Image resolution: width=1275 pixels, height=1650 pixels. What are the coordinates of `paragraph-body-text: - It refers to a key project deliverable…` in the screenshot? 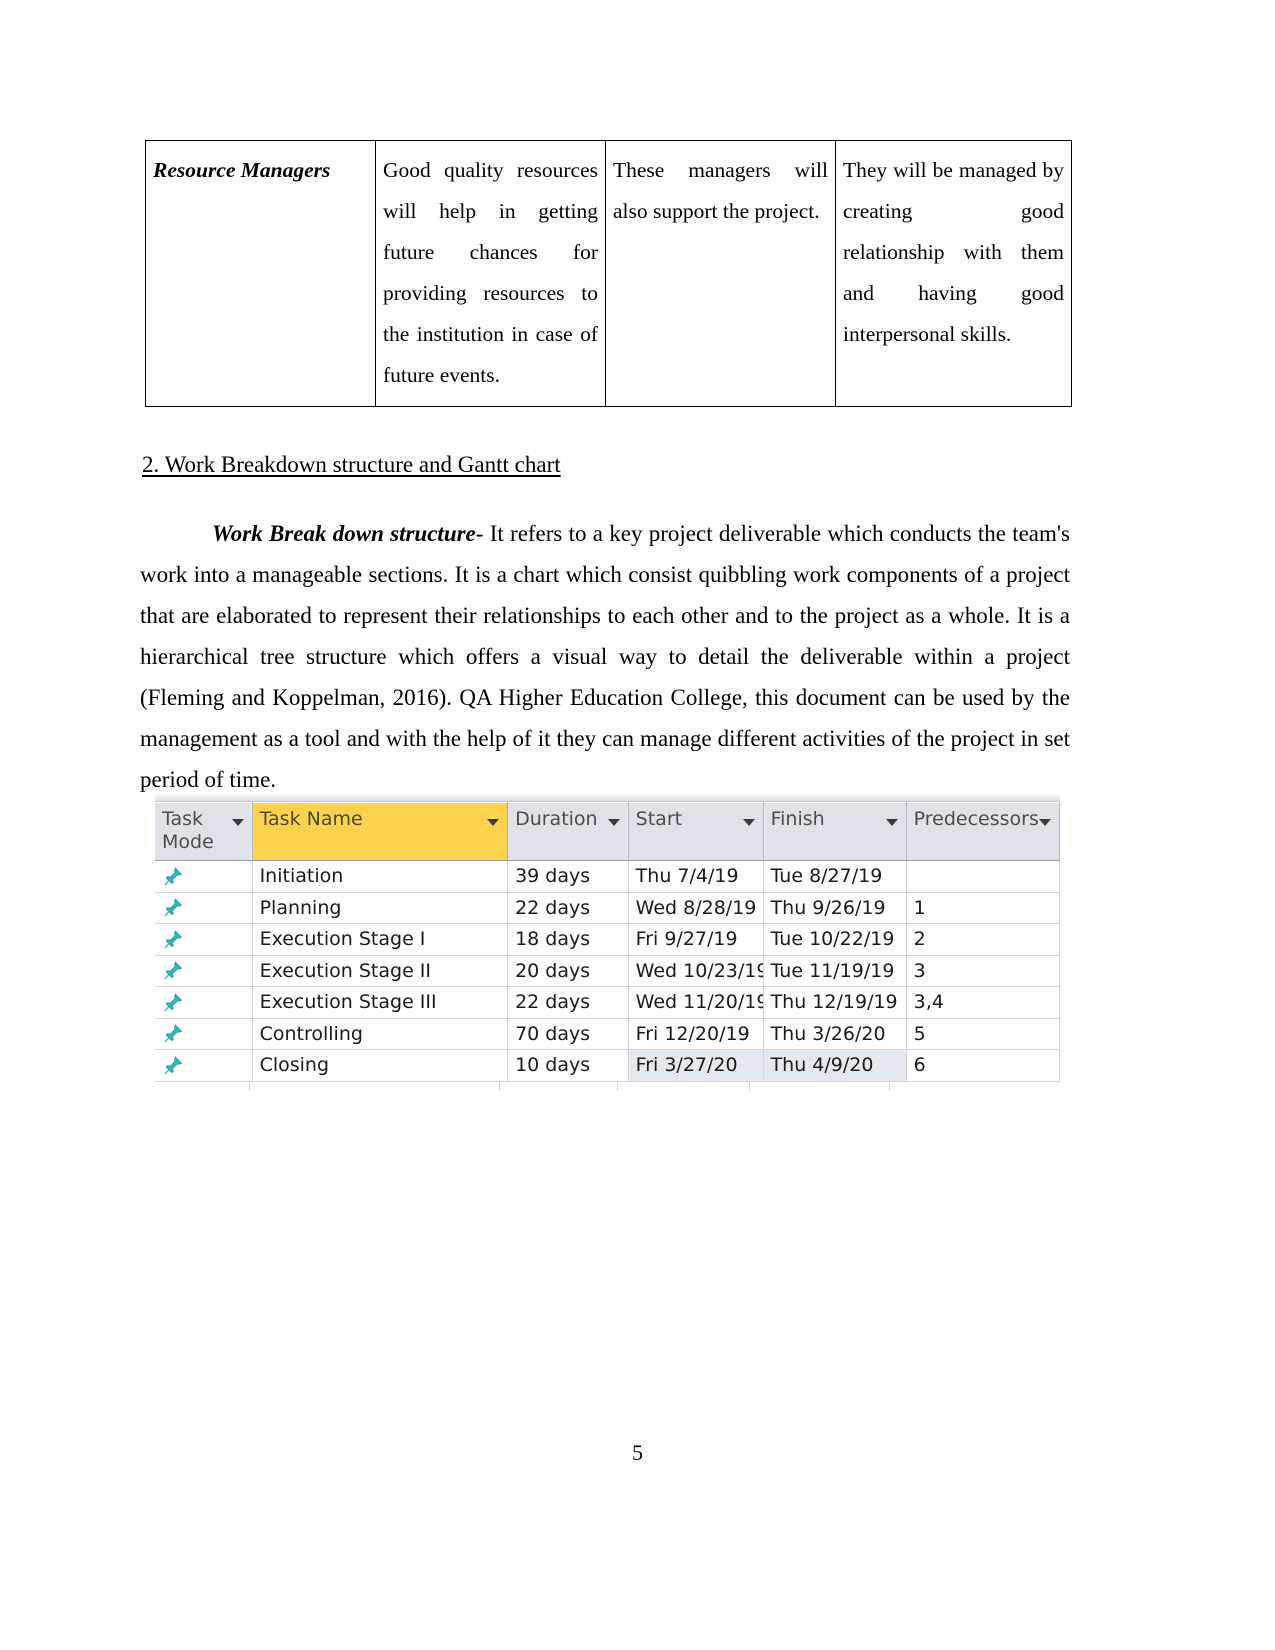 It's located at (605, 656).